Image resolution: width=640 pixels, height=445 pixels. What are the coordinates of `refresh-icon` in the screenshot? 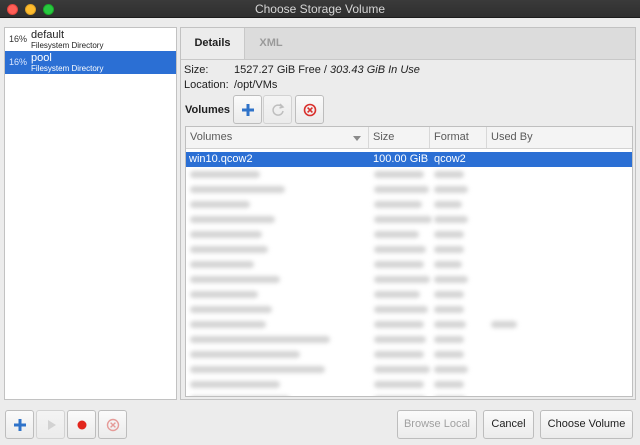 It's located at (278, 109).